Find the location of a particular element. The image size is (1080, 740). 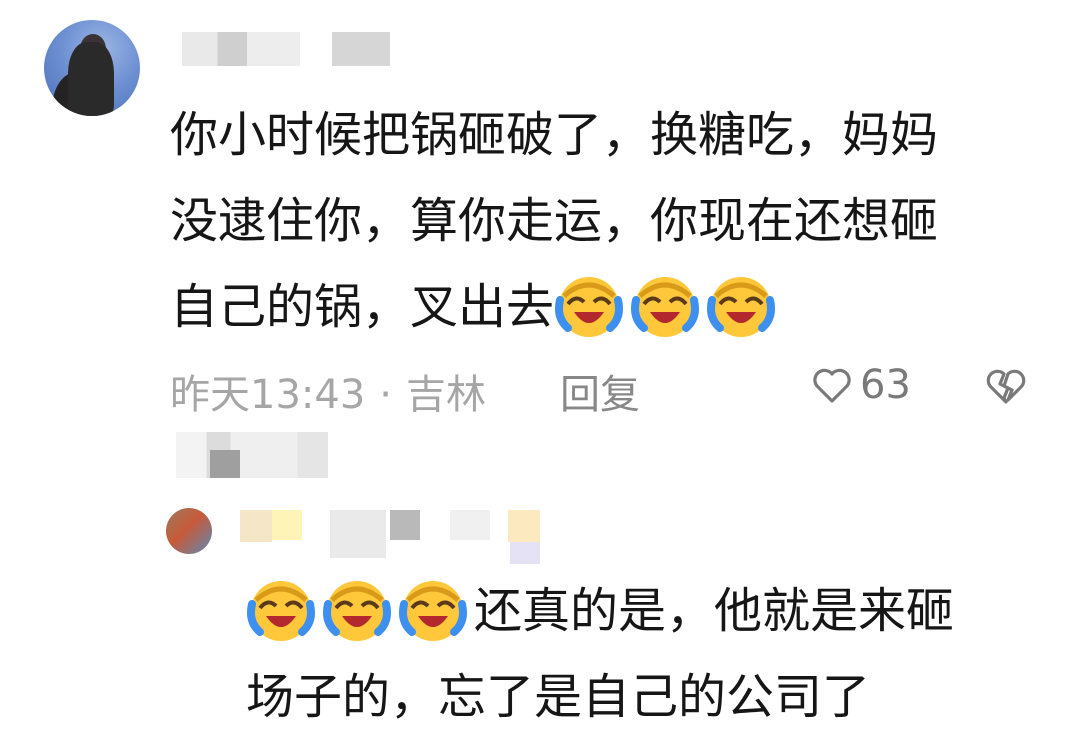

heart-icon is located at coordinates (832, 385).